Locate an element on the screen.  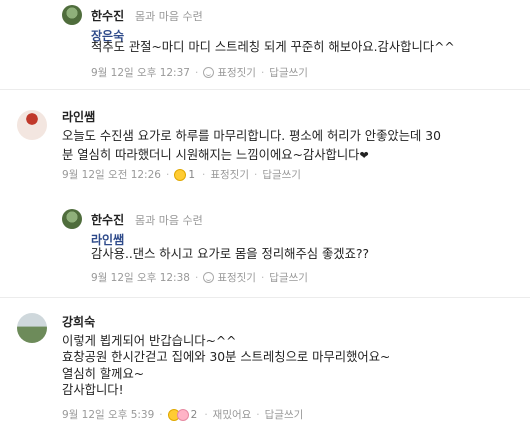
laugh-emoji-icon is located at coordinates (180, 174).